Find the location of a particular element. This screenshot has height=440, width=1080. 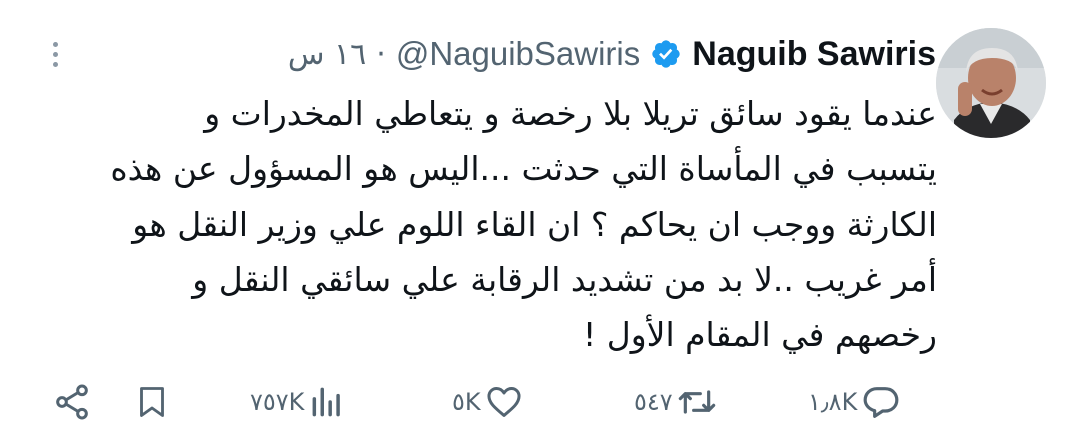

like-count: ٥K is located at coordinates (466, 402).